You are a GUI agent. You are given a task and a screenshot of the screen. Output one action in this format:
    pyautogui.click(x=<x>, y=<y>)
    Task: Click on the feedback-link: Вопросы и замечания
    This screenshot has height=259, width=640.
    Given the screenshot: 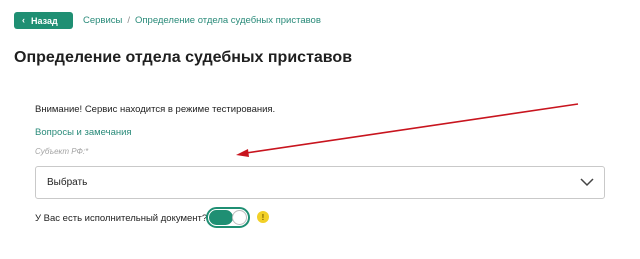 What is the action you would take?
    pyautogui.click(x=83, y=132)
    